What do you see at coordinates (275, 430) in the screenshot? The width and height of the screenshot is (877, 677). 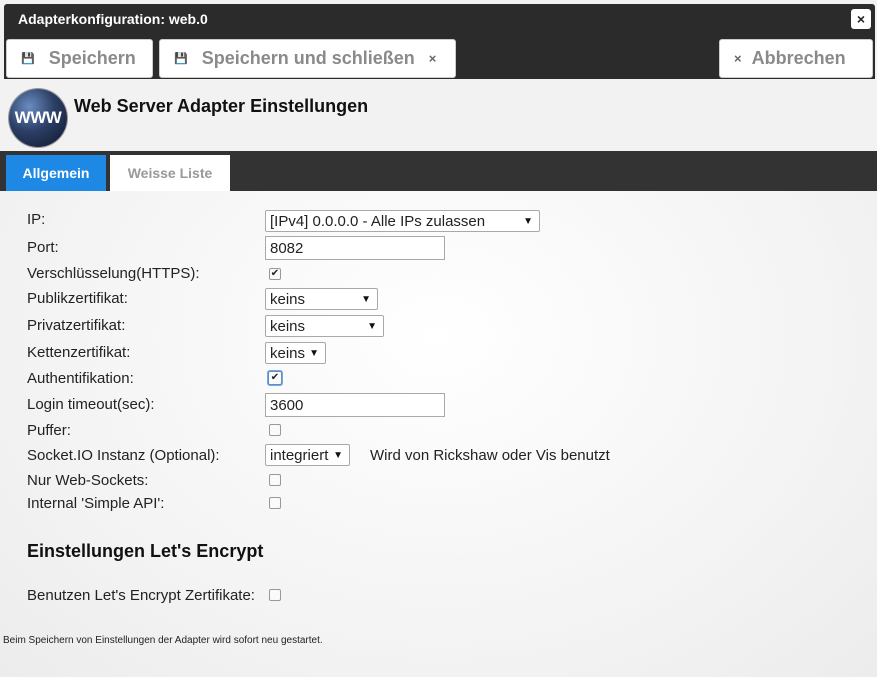 I see `cache-checkbox` at bounding box center [275, 430].